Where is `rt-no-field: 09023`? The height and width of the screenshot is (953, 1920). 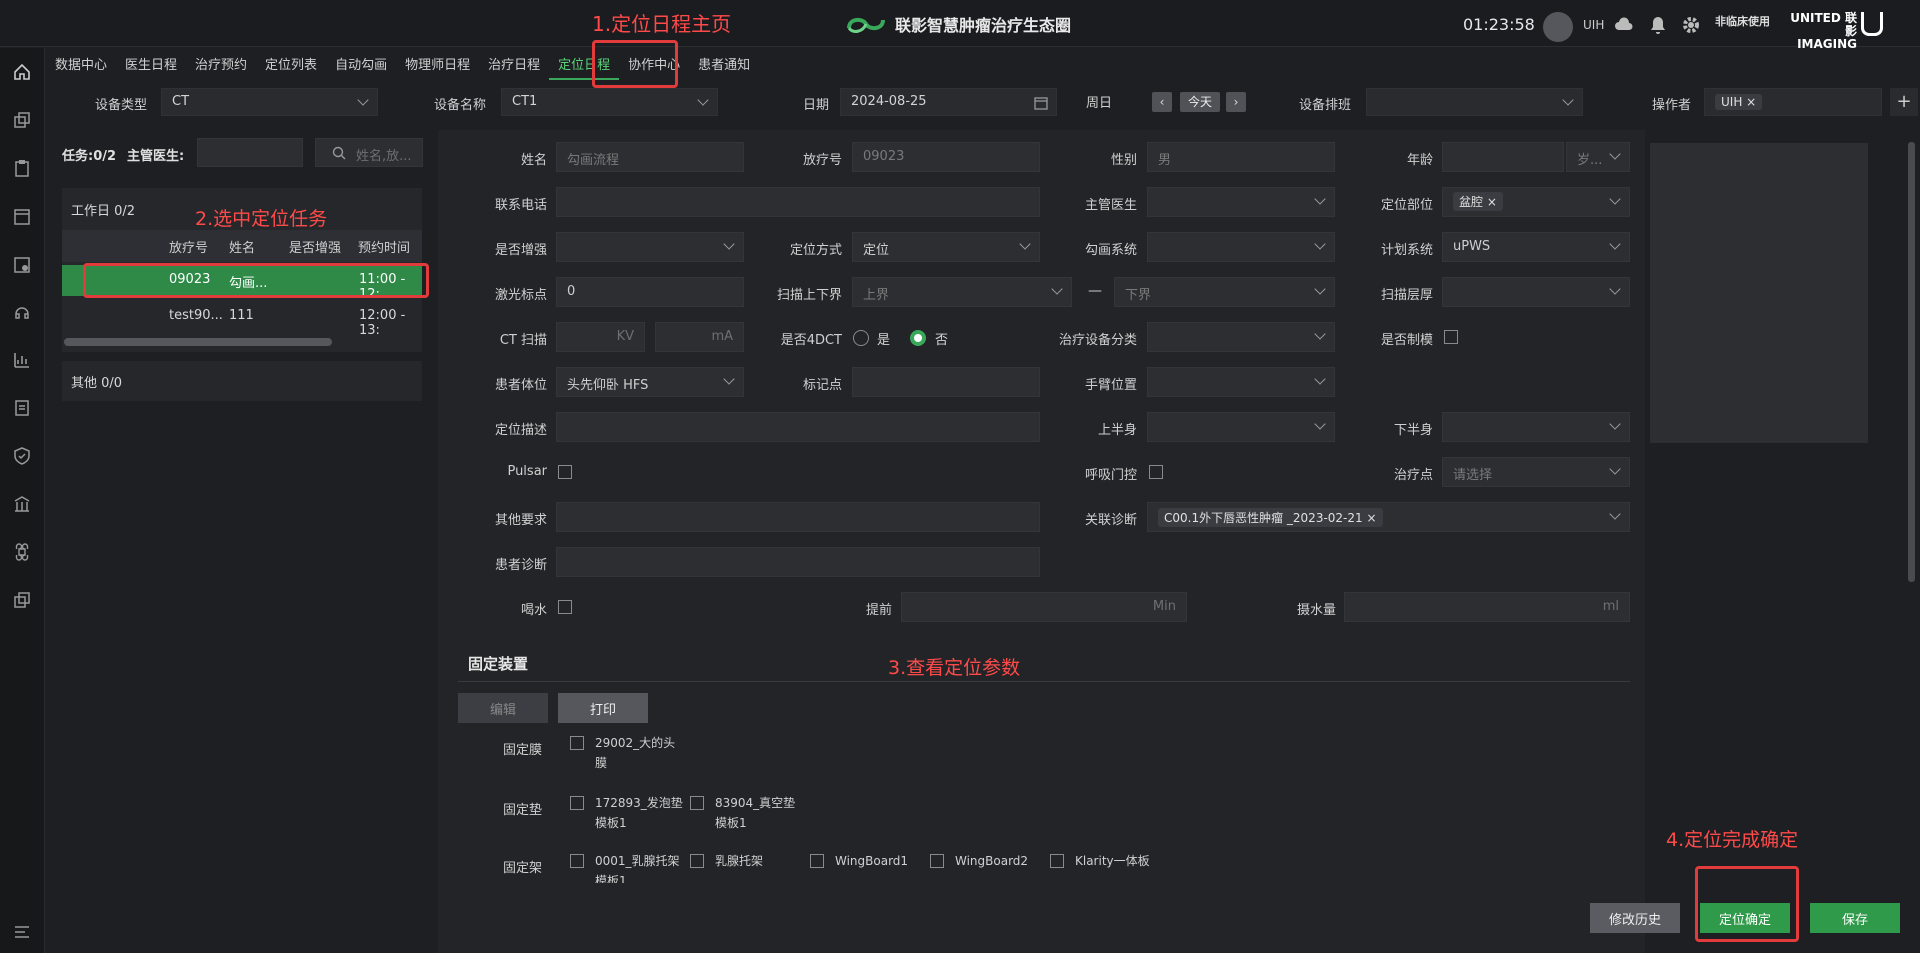
rt-no-field: 09023 is located at coordinates (946, 157).